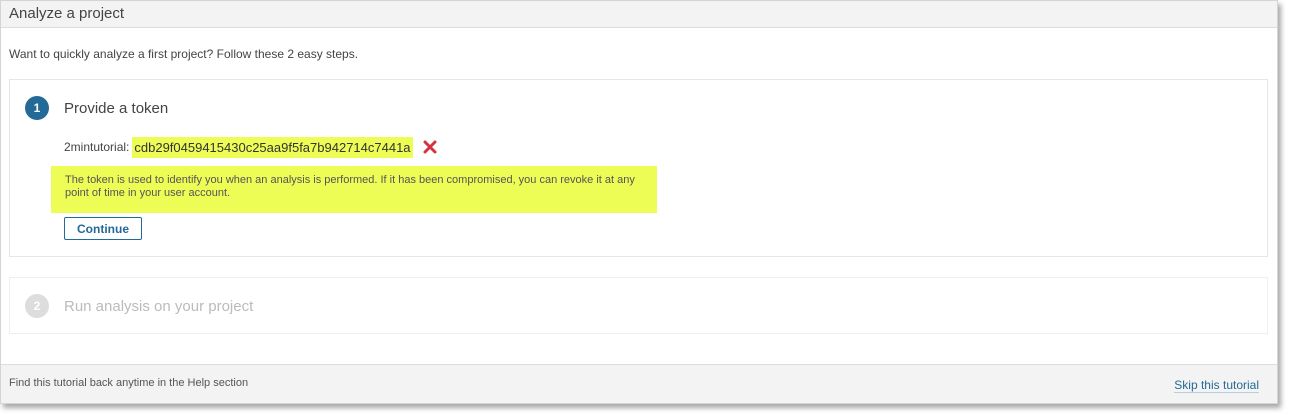  I want to click on panel-title: Analyze a project, so click(67, 13).